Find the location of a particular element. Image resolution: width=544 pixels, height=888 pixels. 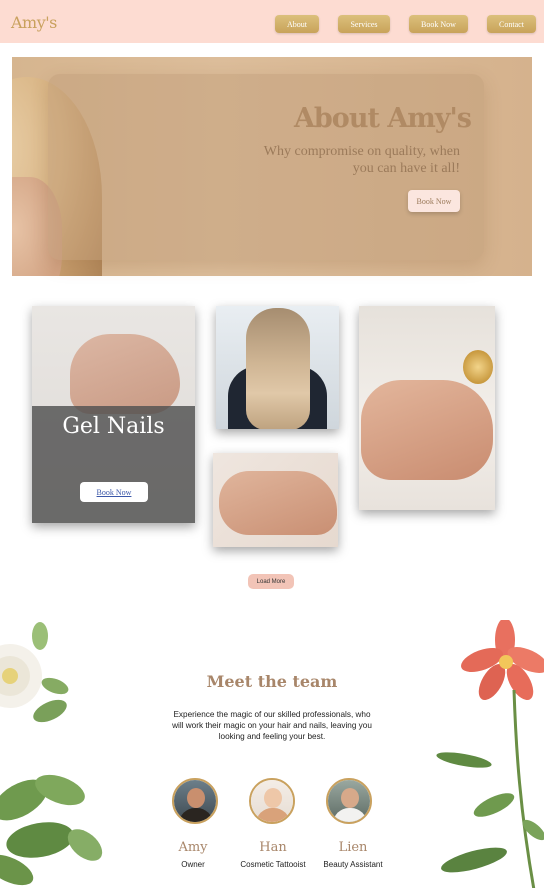

member-name-amy: Amy is located at coordinates (193, 847).